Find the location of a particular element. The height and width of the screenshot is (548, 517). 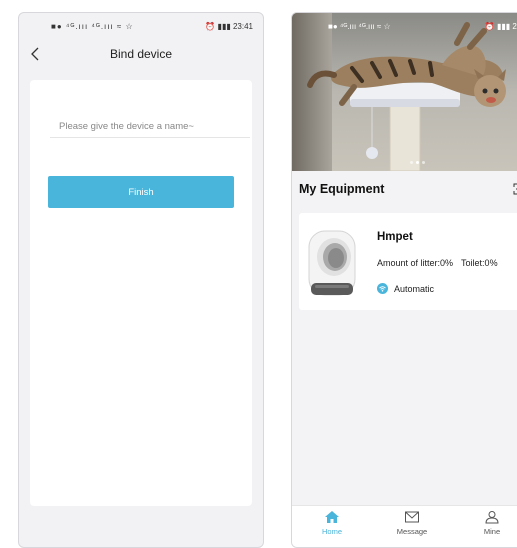

user-icon is located at coordinates (492, 517).